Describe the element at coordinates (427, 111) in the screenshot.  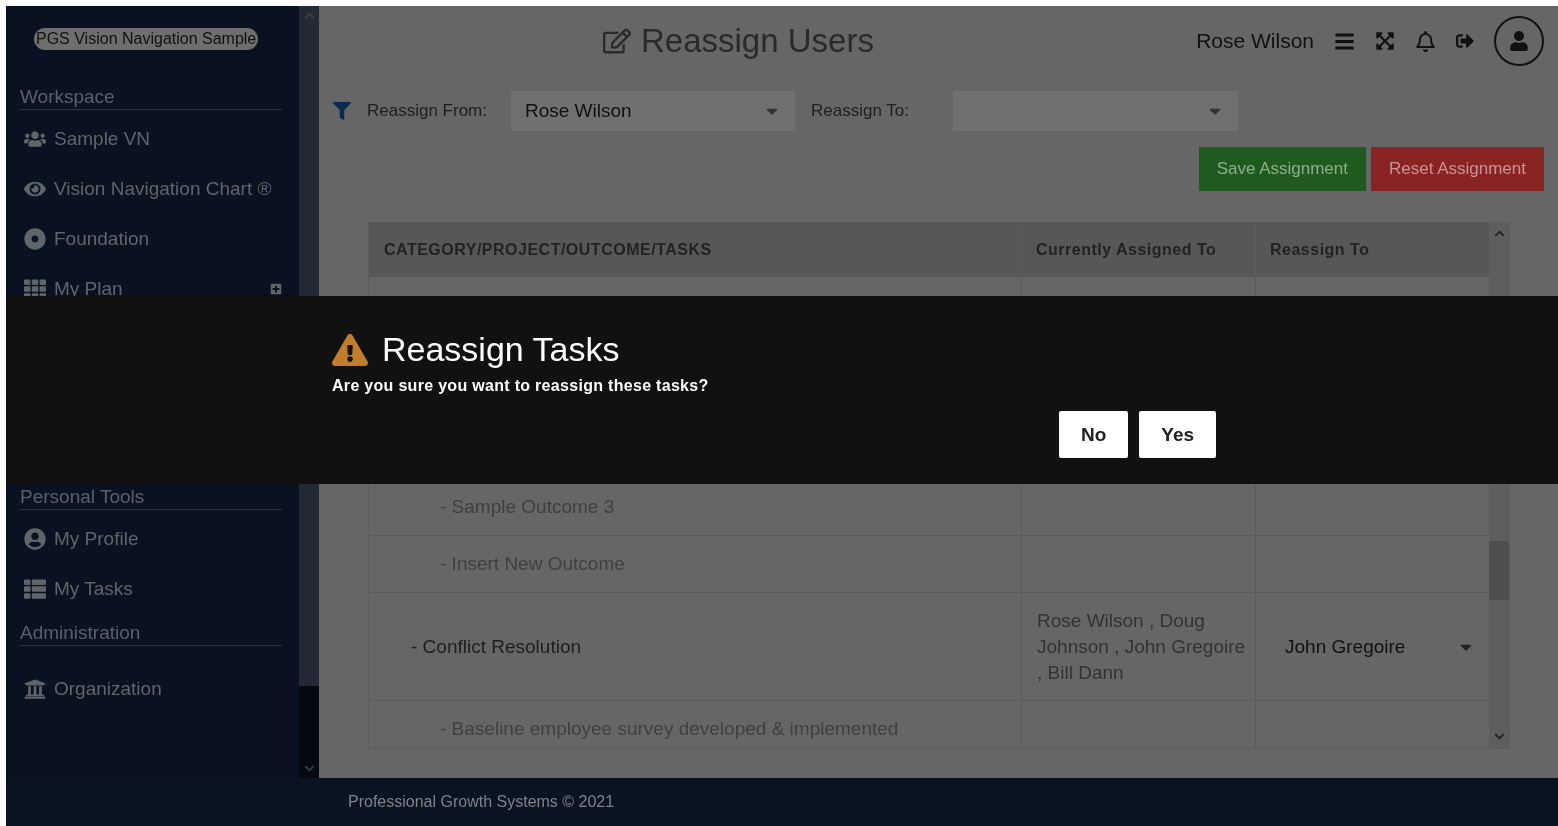
I see `field-label: Reassign From:` at that location.